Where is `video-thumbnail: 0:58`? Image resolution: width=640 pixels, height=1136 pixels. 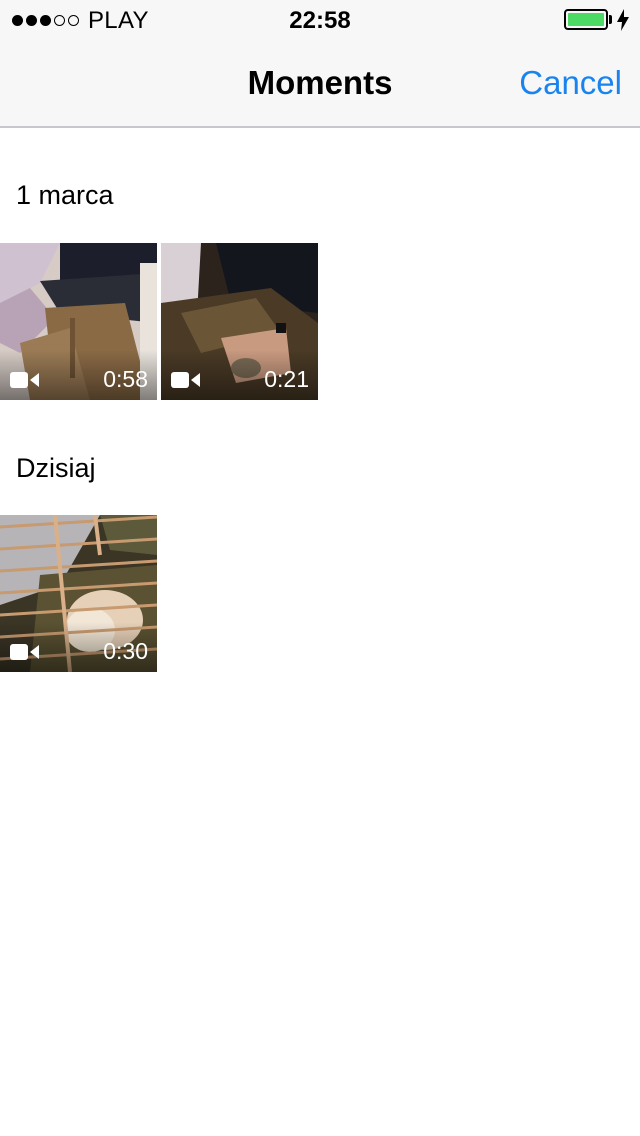
video-thumbnail: 0:58 is located at coordinates (78, 321).